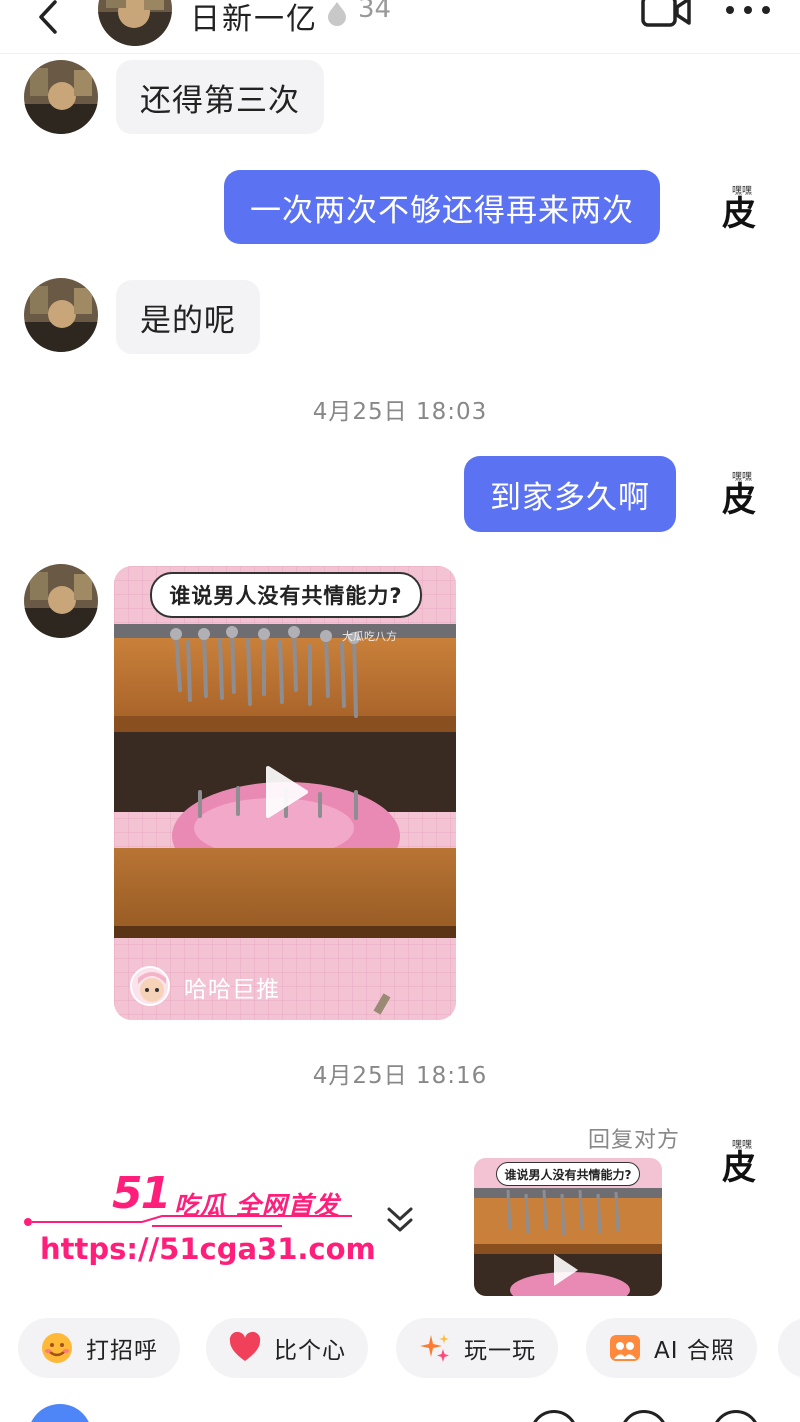 Image resolution: width=800 pixels, height=1422 pixels. What do you see at coordinates (254, 19) in the screenshot?
I see `contact-name: 日新一亿` at bounding box center [254, 19].